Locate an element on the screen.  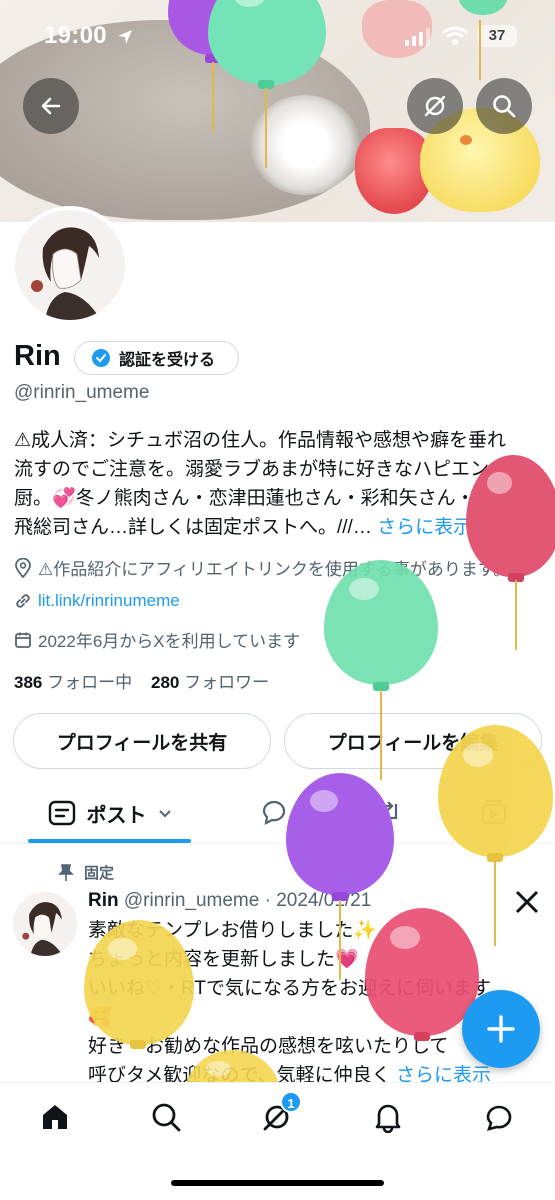
nav-notifications is located at coordinates (388, 1117).